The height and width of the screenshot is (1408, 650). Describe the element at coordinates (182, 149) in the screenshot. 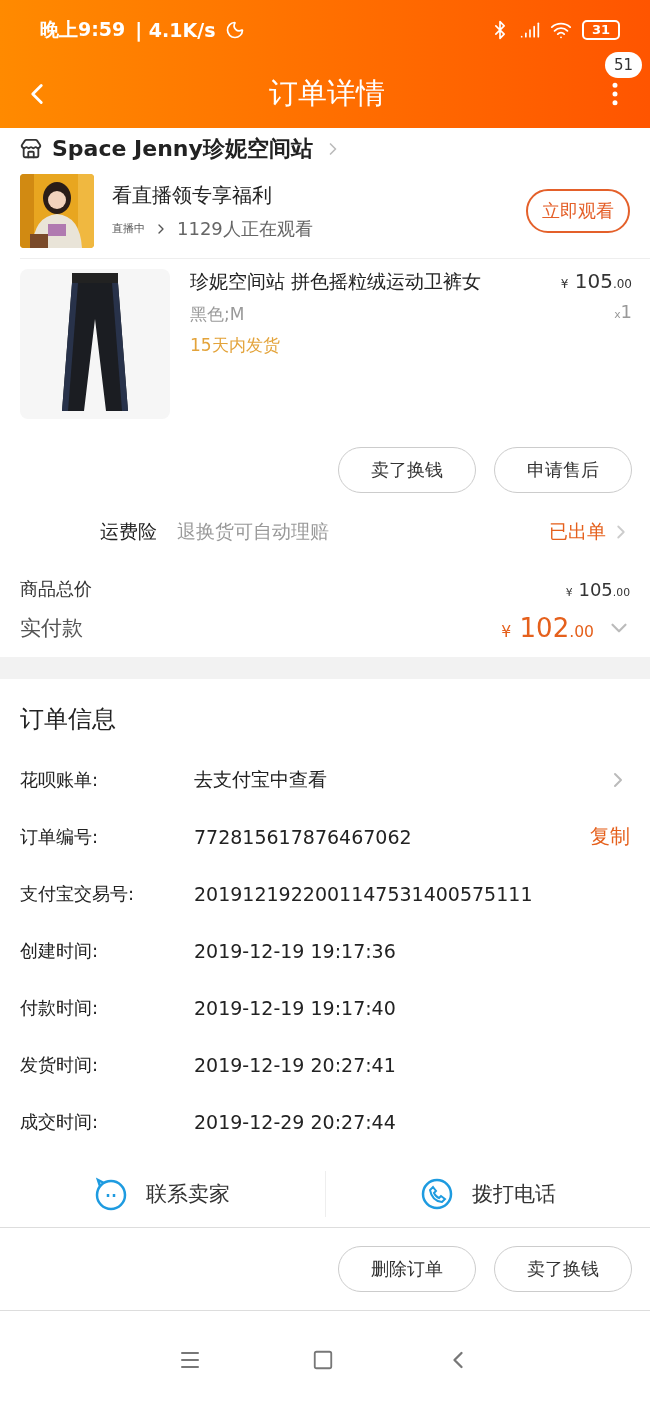

I see `store-name: Space Jenny珍妮空间站` at that location.